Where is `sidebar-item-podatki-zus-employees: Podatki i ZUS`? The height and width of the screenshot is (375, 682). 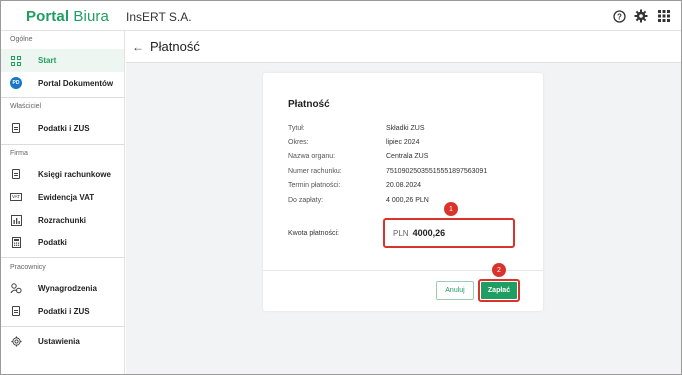
sidebar-item-podatki-zus-employees: Podatki i ZUS is located at coordinates (62, 311).